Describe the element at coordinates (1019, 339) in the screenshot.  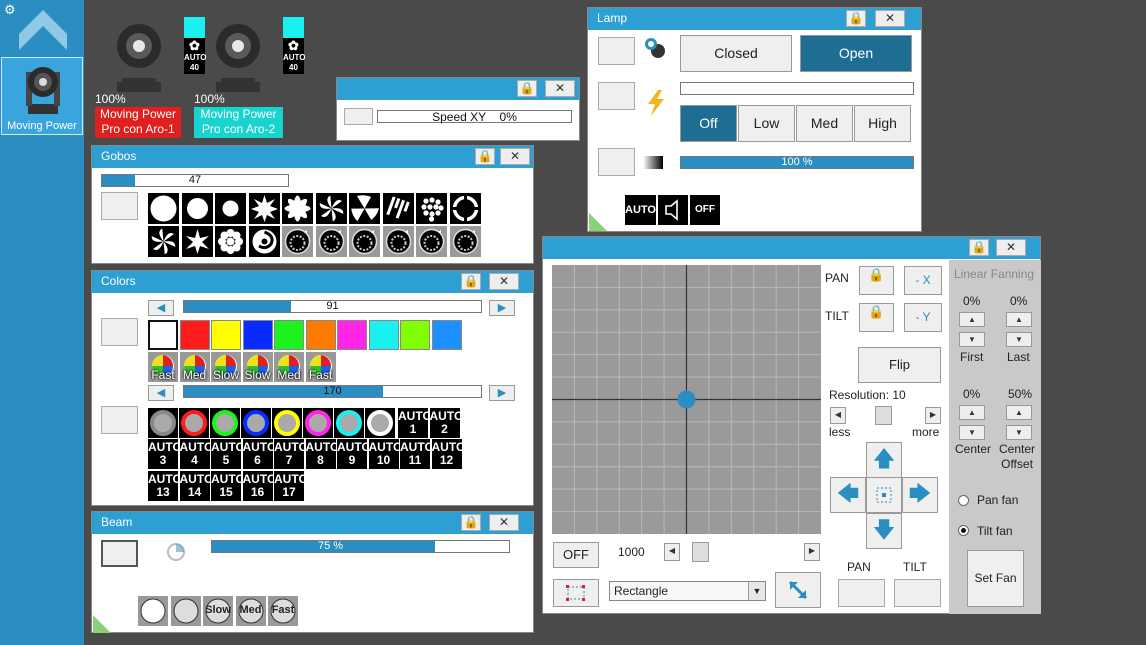
I see `last-down-button: ▼` at that location.